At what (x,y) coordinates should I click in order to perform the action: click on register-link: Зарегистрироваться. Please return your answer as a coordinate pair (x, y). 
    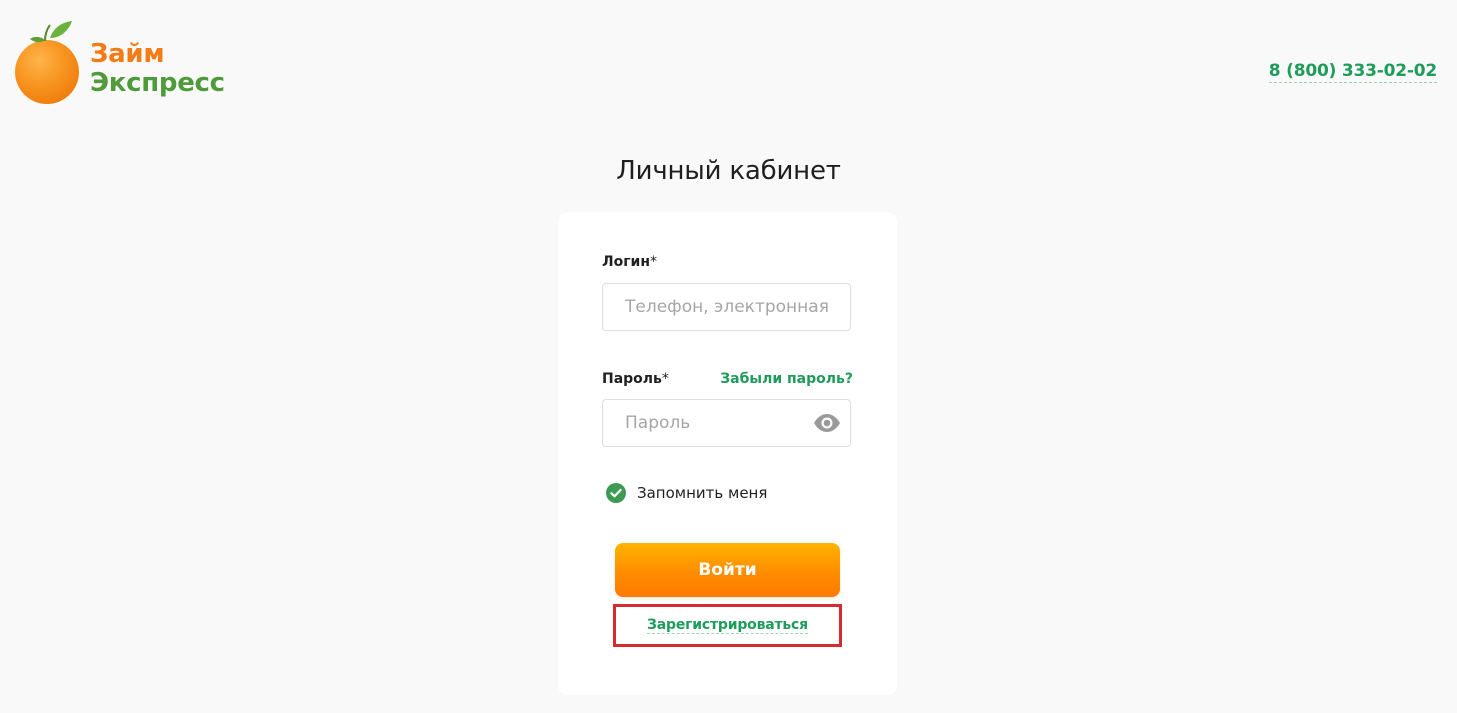
    Looking at the image, I should click on (727, 625).